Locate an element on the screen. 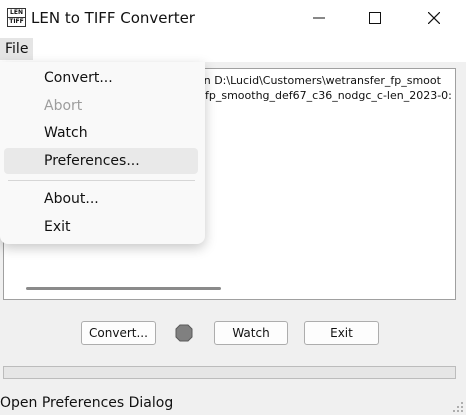  minimize-icon is located at coordinates (319, 18).